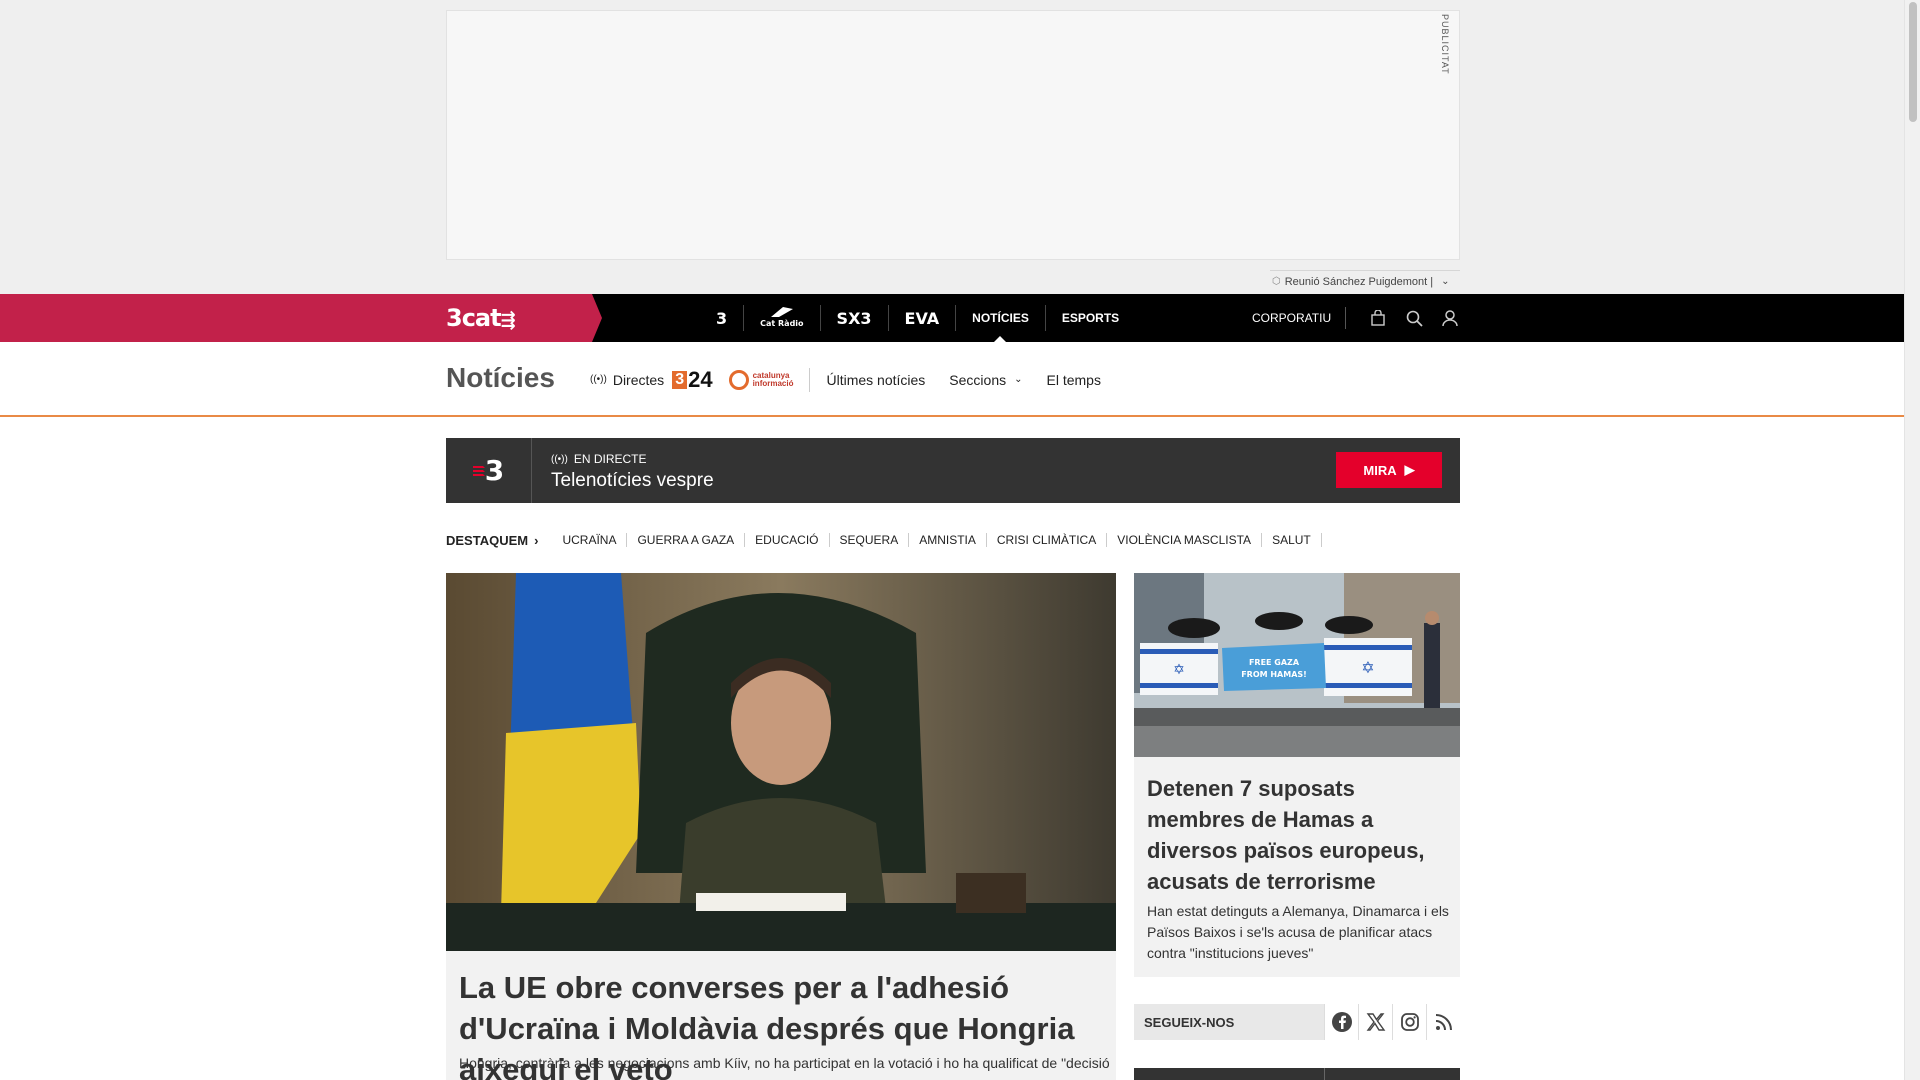 Image resolution: width=1920 pixels, height=1080 pixels. What do you see at coordinates (1276, 281) in the screenshot?
I see `tag-icon: ⬡` at bounding box center [1276, 281].